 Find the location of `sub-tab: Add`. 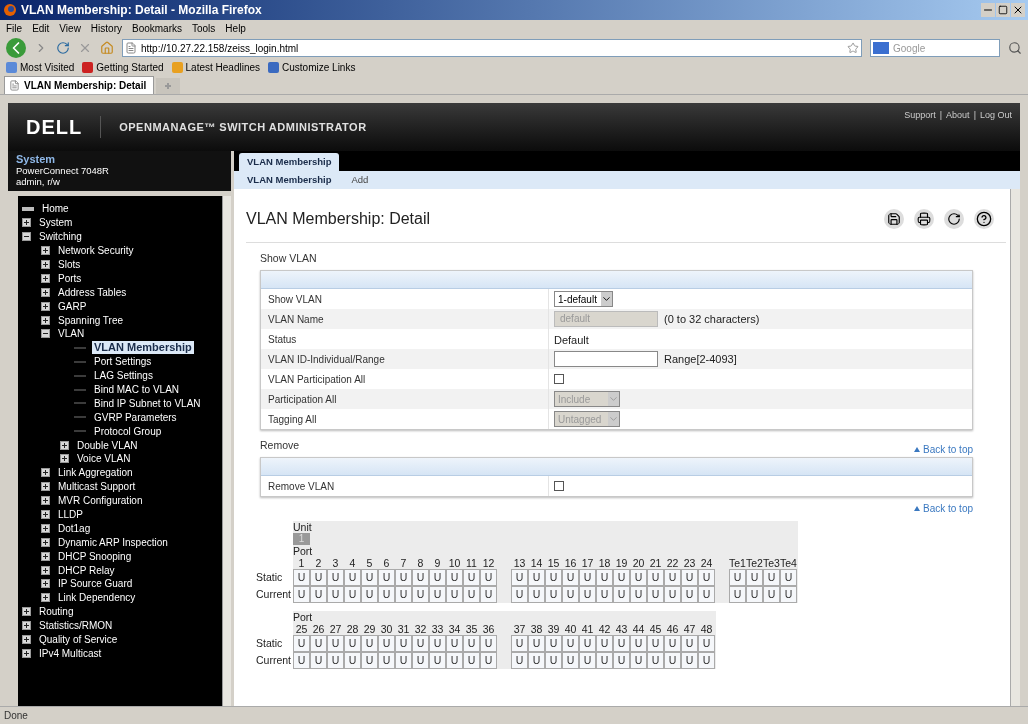

sub-tab: Add is located at coordinates (360, 180).